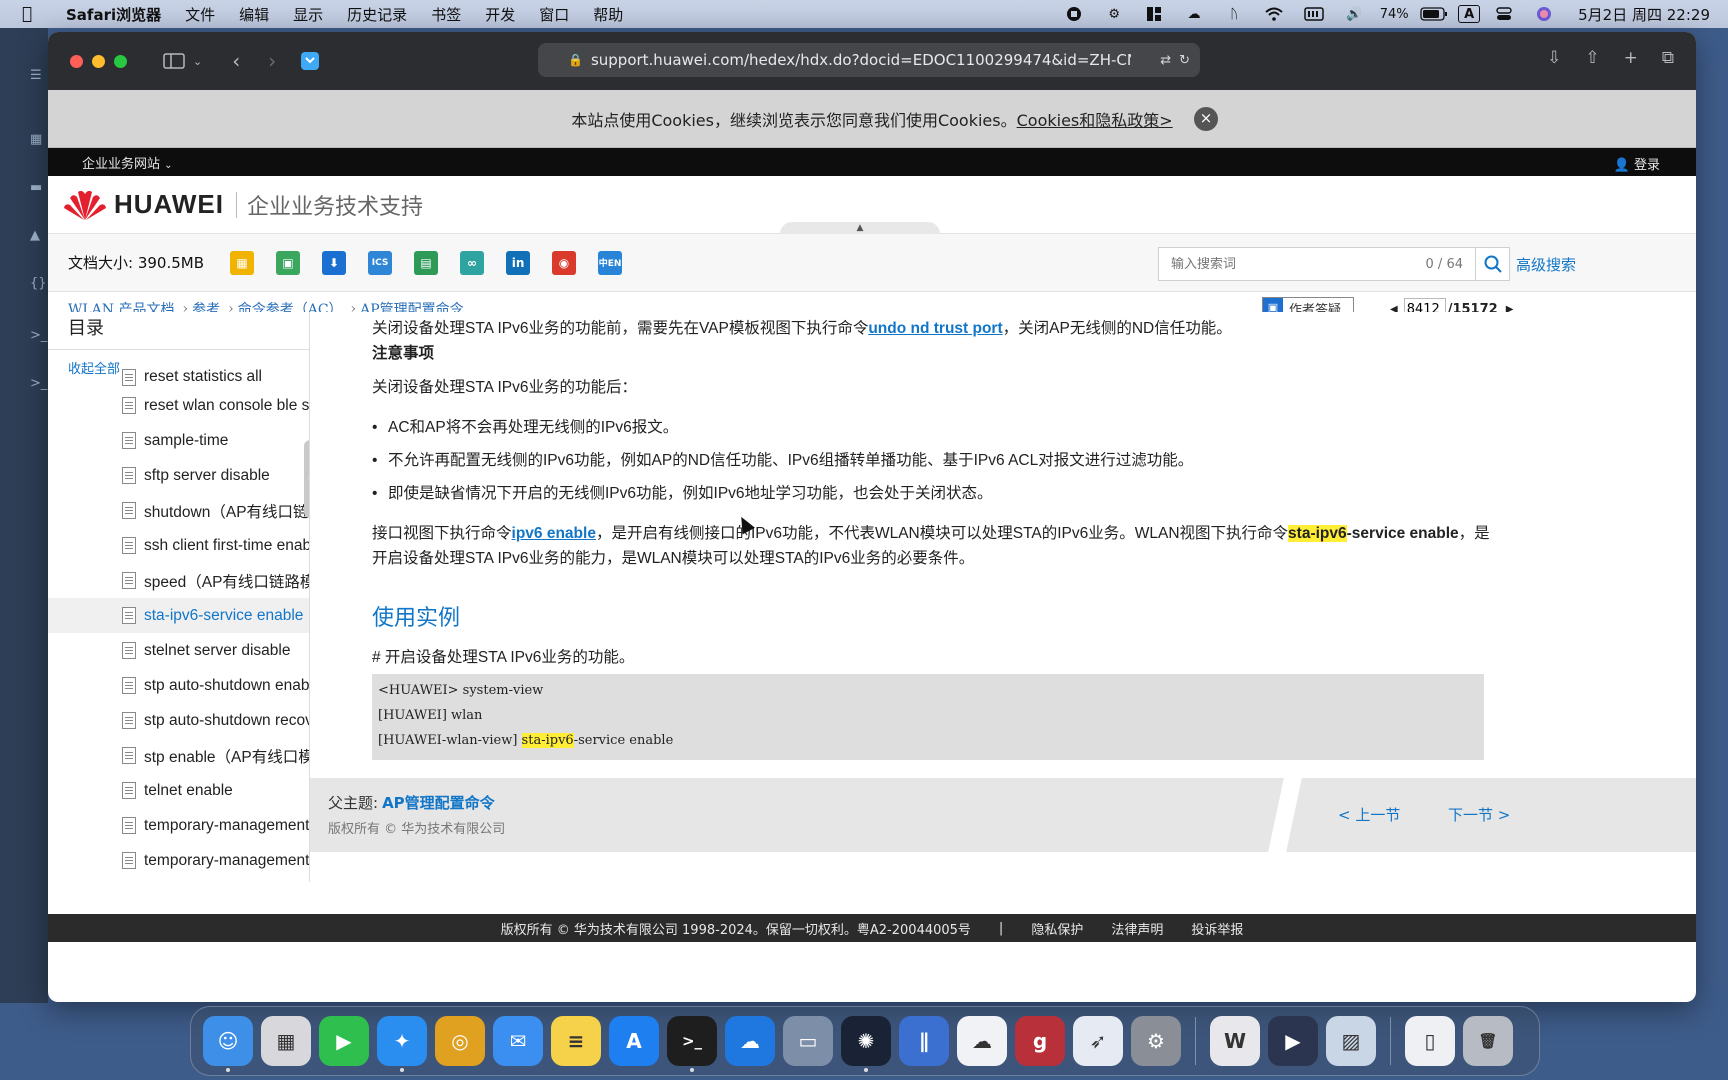 Image resolution: width=1728 pixels, height=1080 pixels. Describe the element at coordinates (178, 377) in the screenshot. I see `toc-item: reset statistics all` at that location.